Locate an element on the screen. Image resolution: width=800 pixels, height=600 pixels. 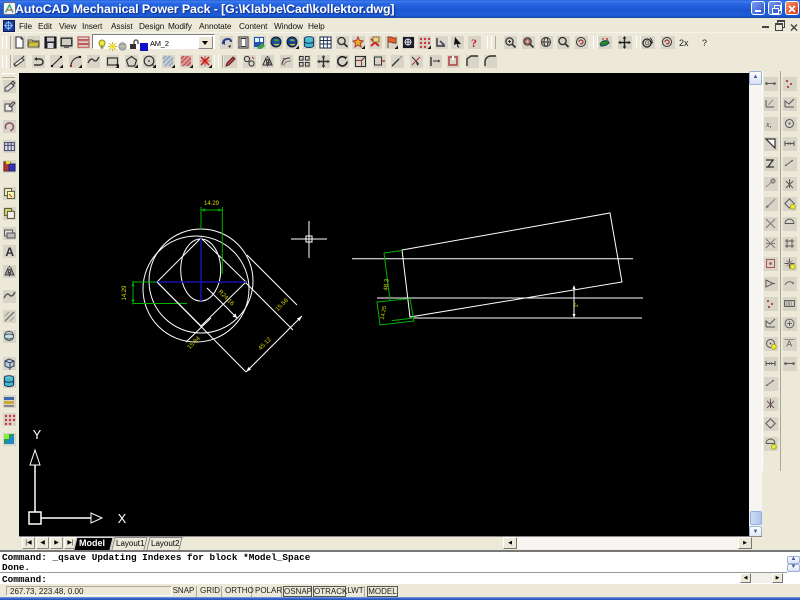
svg-text: 14.25 is located at coordinates (384, 313).